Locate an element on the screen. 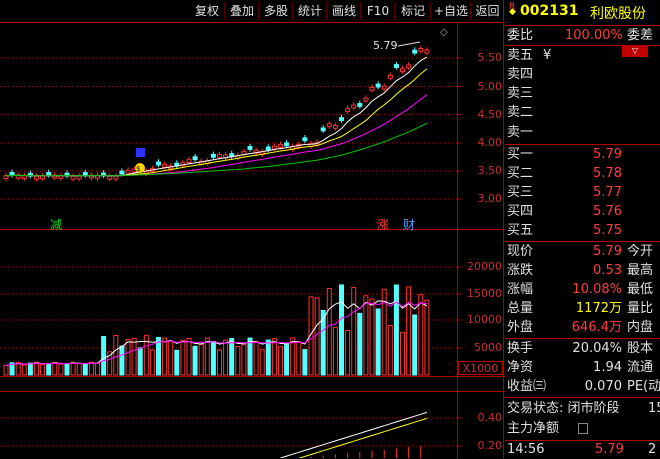 The image size is (660, 459). sell-row: 卖三 is located at coordinates (582, 94).